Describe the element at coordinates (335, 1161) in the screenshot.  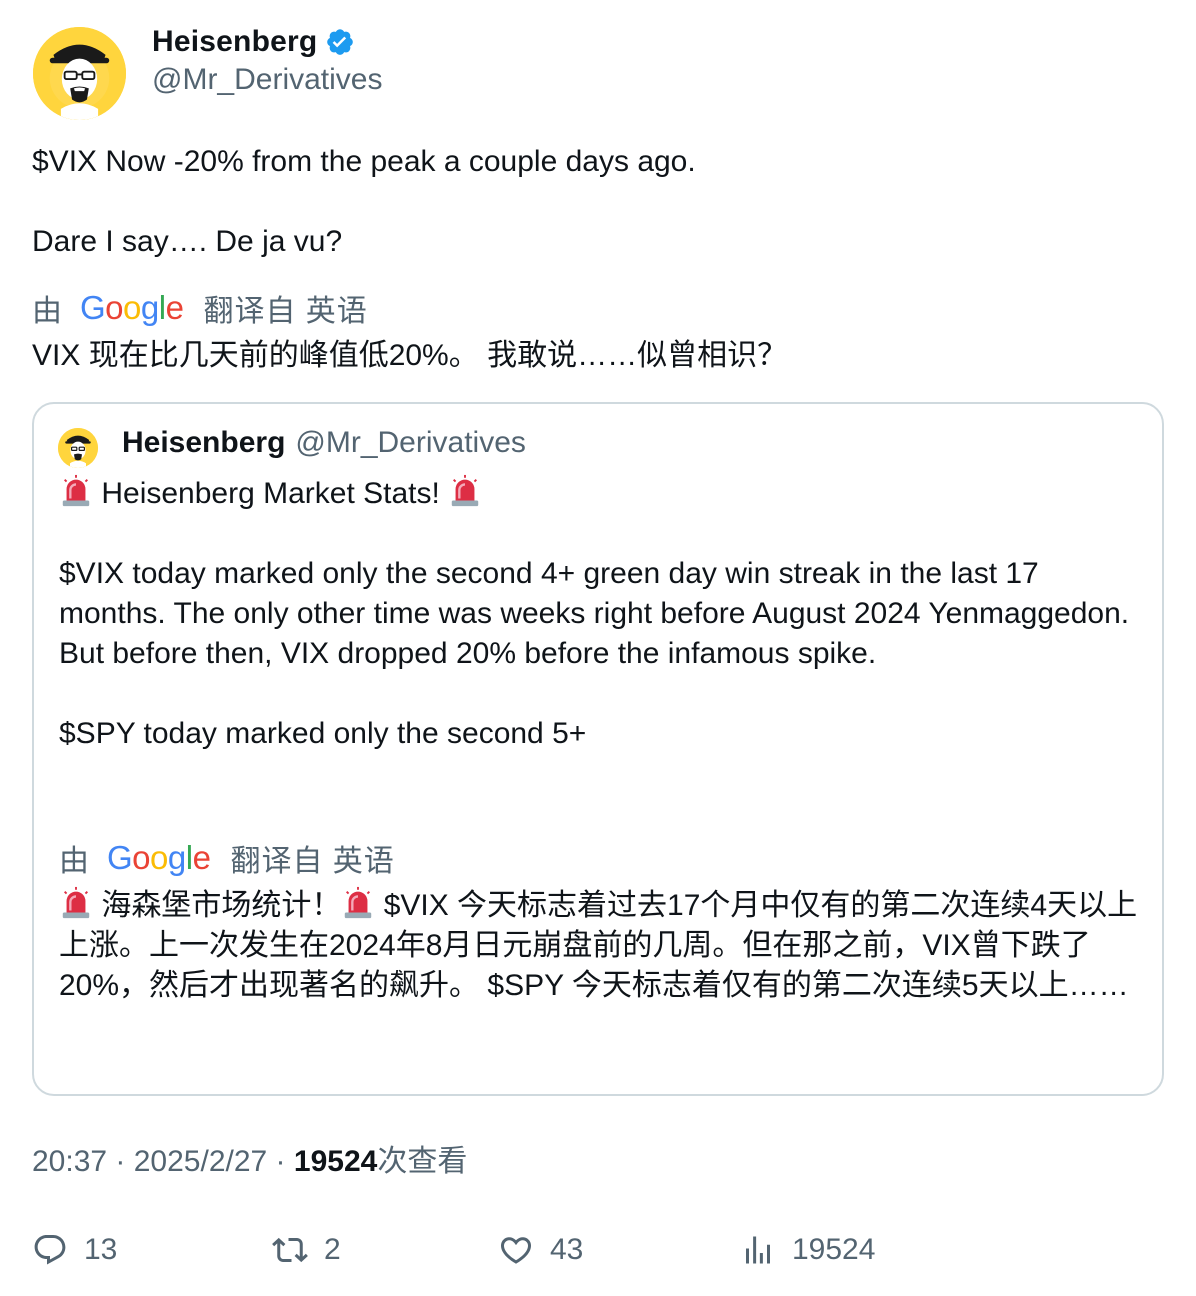
I see `views-count: 19524` at that location.